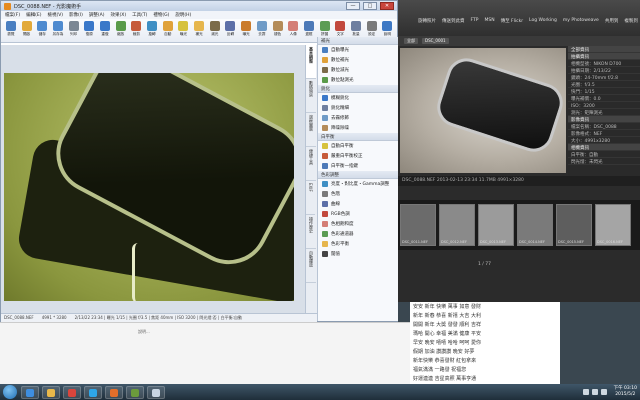 The height and width of the screenshot is (400, 640). What do you see at coordinates (358, 128) in the screenshot?
I see `panel-item: 降噪除噪` at bounding box center [358, 128].